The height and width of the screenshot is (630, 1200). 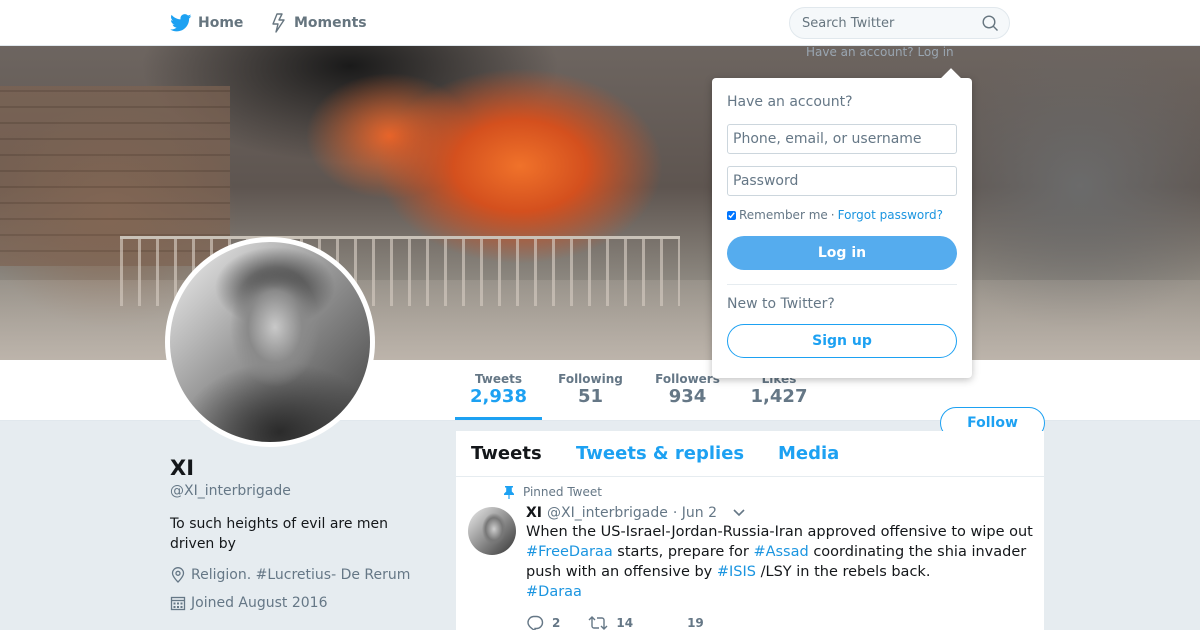 I want to click on location-pin-icon, so click(x=178, y=575).